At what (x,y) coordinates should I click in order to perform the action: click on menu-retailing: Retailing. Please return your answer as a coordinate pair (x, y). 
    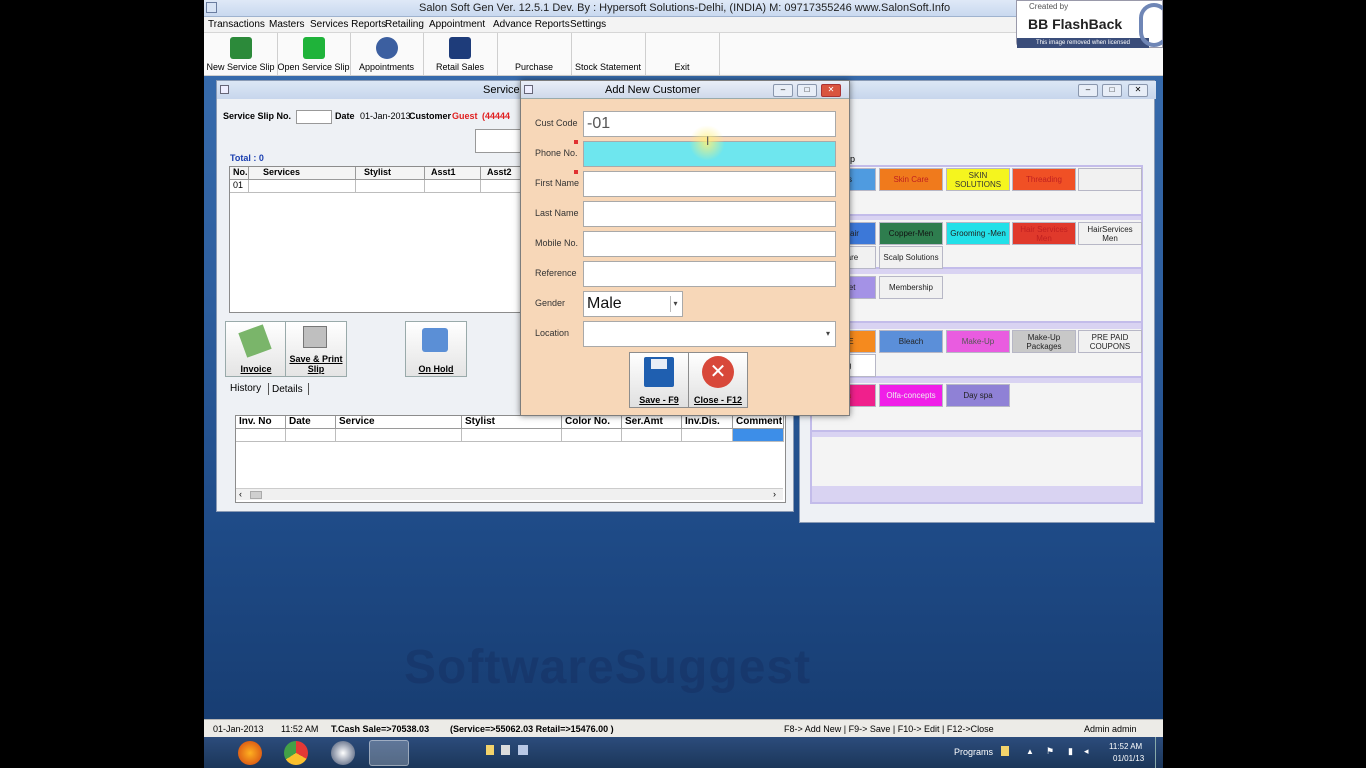
    Looking at the image, I should click on (404, 24).